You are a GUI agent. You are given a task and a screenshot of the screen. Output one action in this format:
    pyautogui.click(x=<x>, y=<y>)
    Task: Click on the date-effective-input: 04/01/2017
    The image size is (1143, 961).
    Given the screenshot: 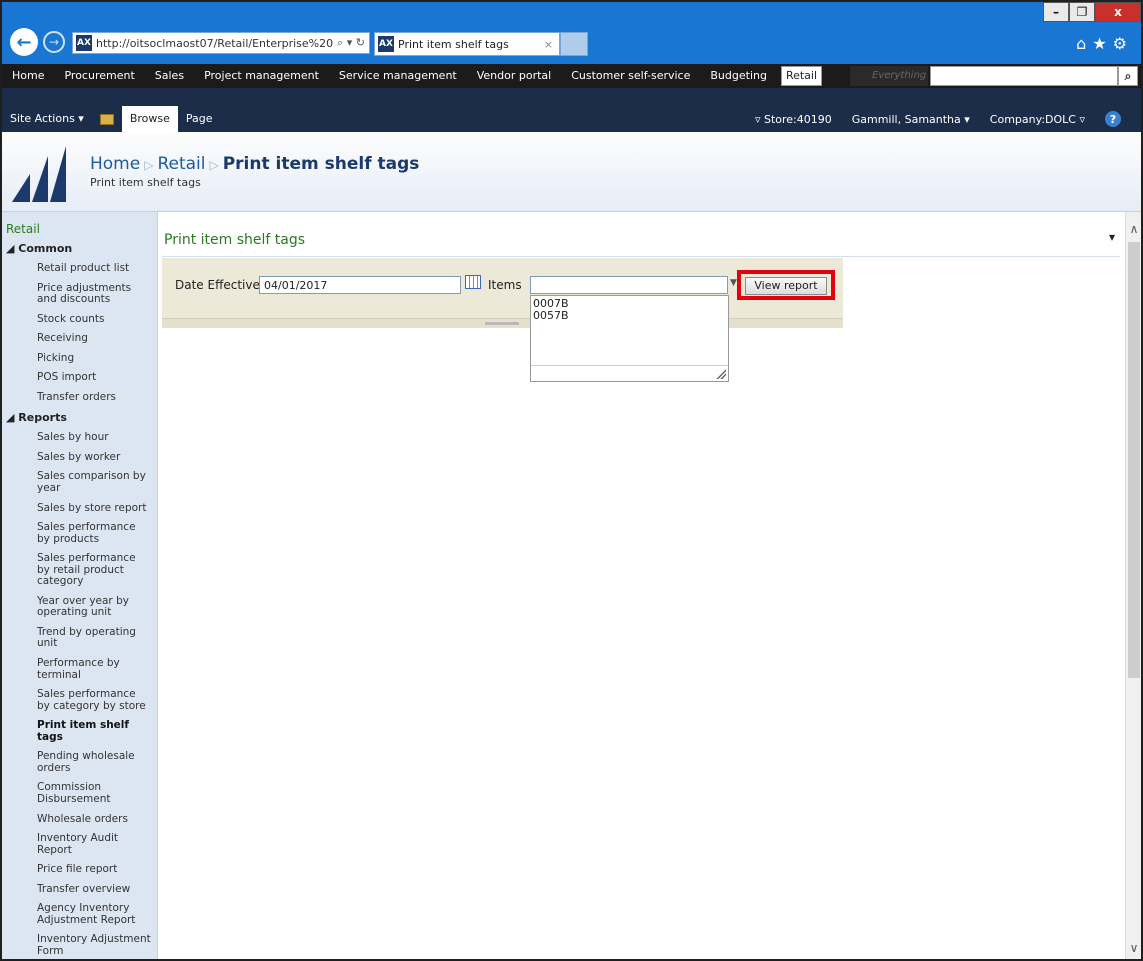 What is the action you would take?
    pyautogui.click(x=360, y=285)
    